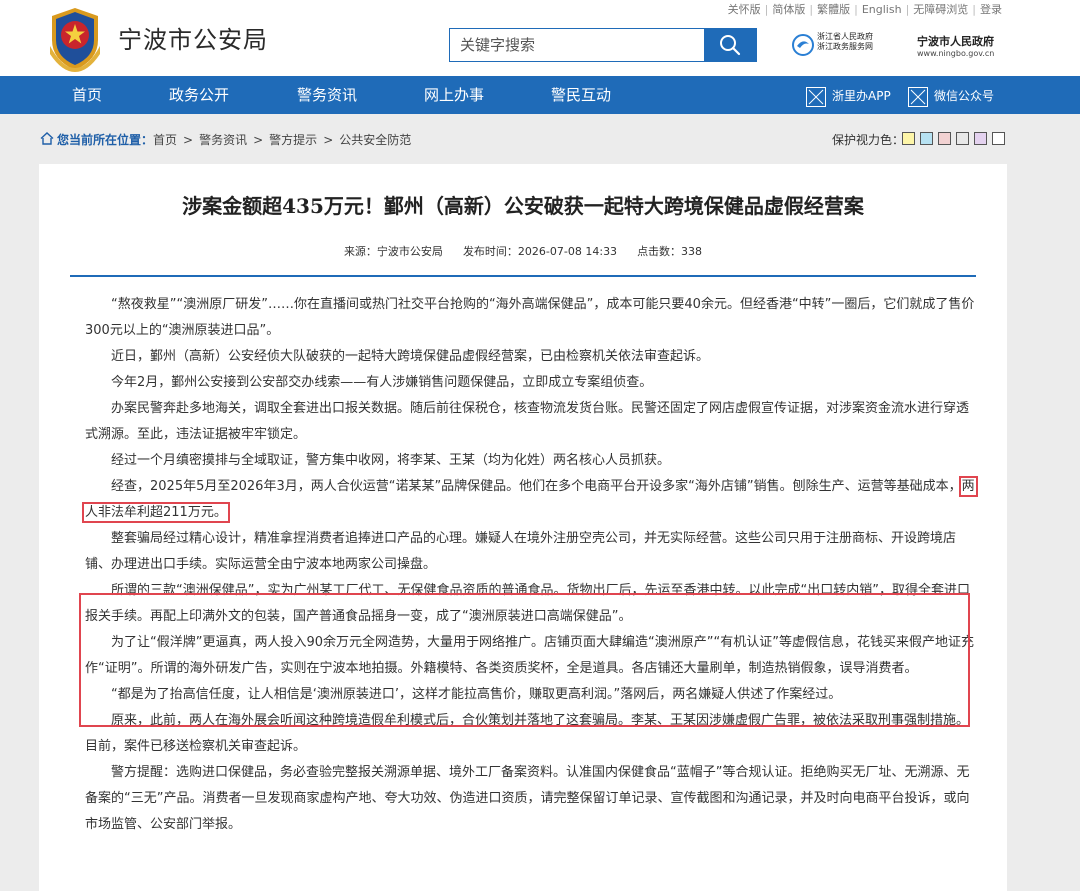 The height and width of the screenshot is (891, 1080). I want to click on nav-police-news: 警务资讯, so click(327, 95).